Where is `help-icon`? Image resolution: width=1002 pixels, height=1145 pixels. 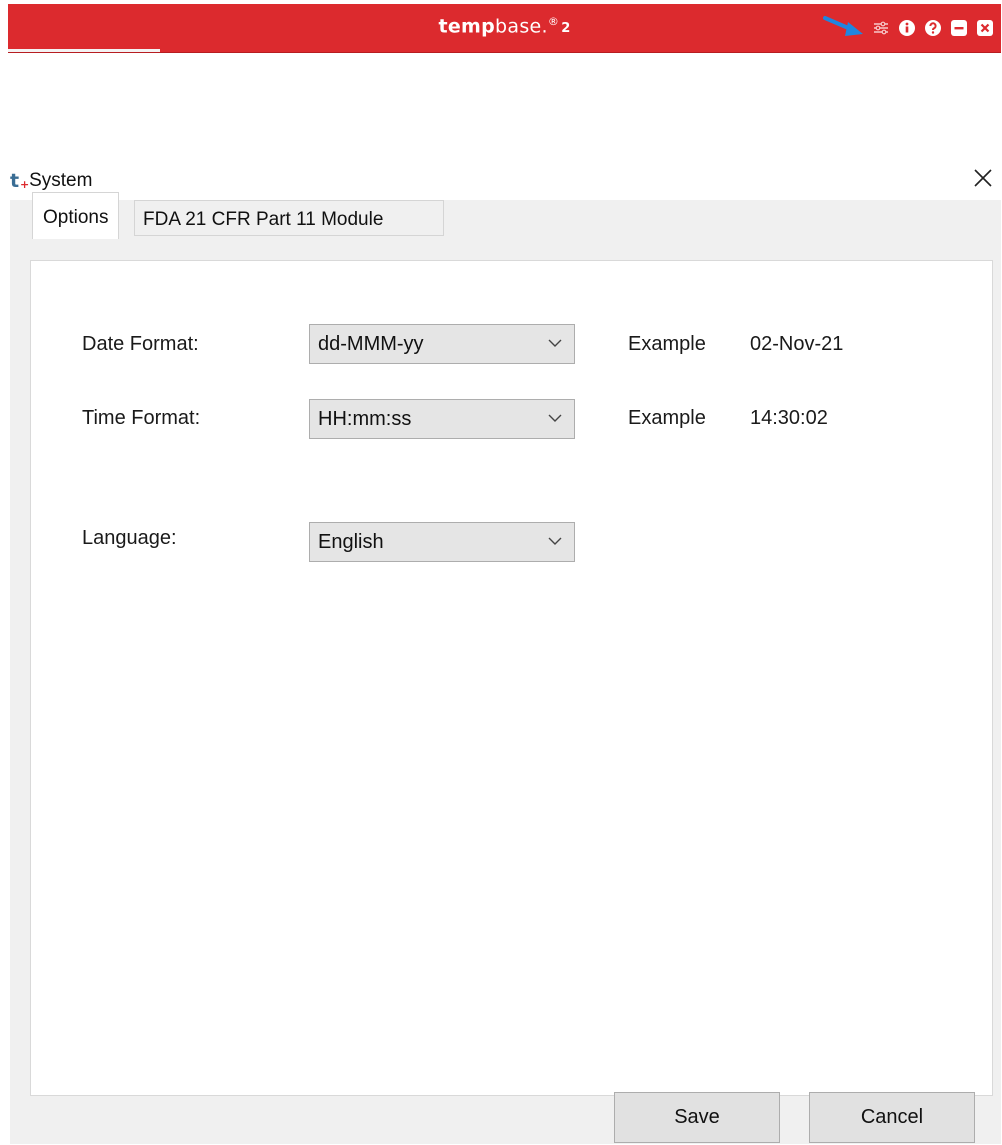
help-icon is located at coordinates (933, 28).